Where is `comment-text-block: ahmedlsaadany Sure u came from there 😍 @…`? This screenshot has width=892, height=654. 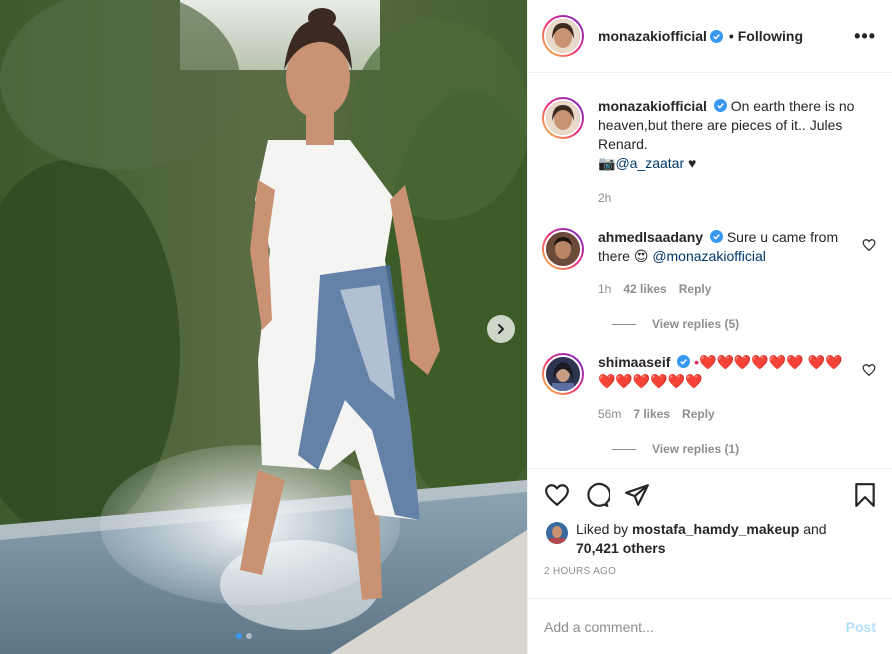
comment-text-block: ahmedlsaadany Sure u came from there 😍 @… is located at coordinates (725, 247).